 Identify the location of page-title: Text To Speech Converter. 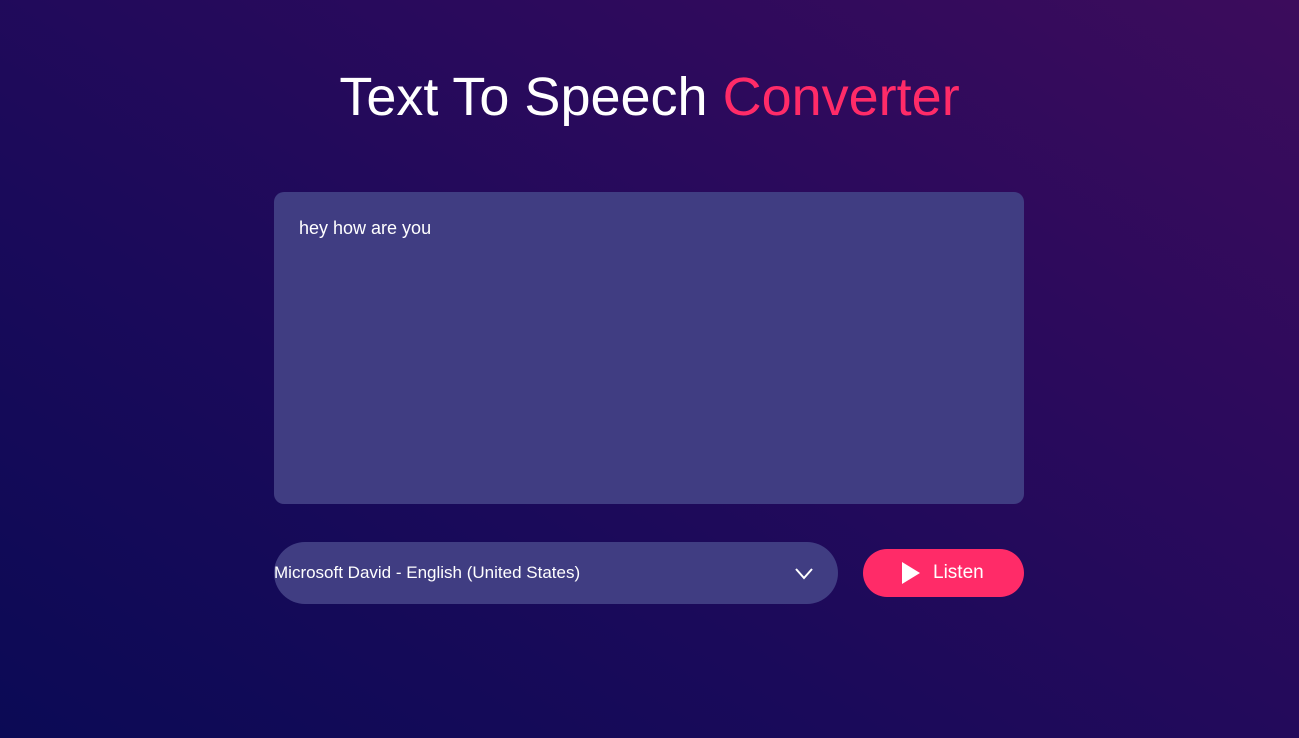
(649, 97).